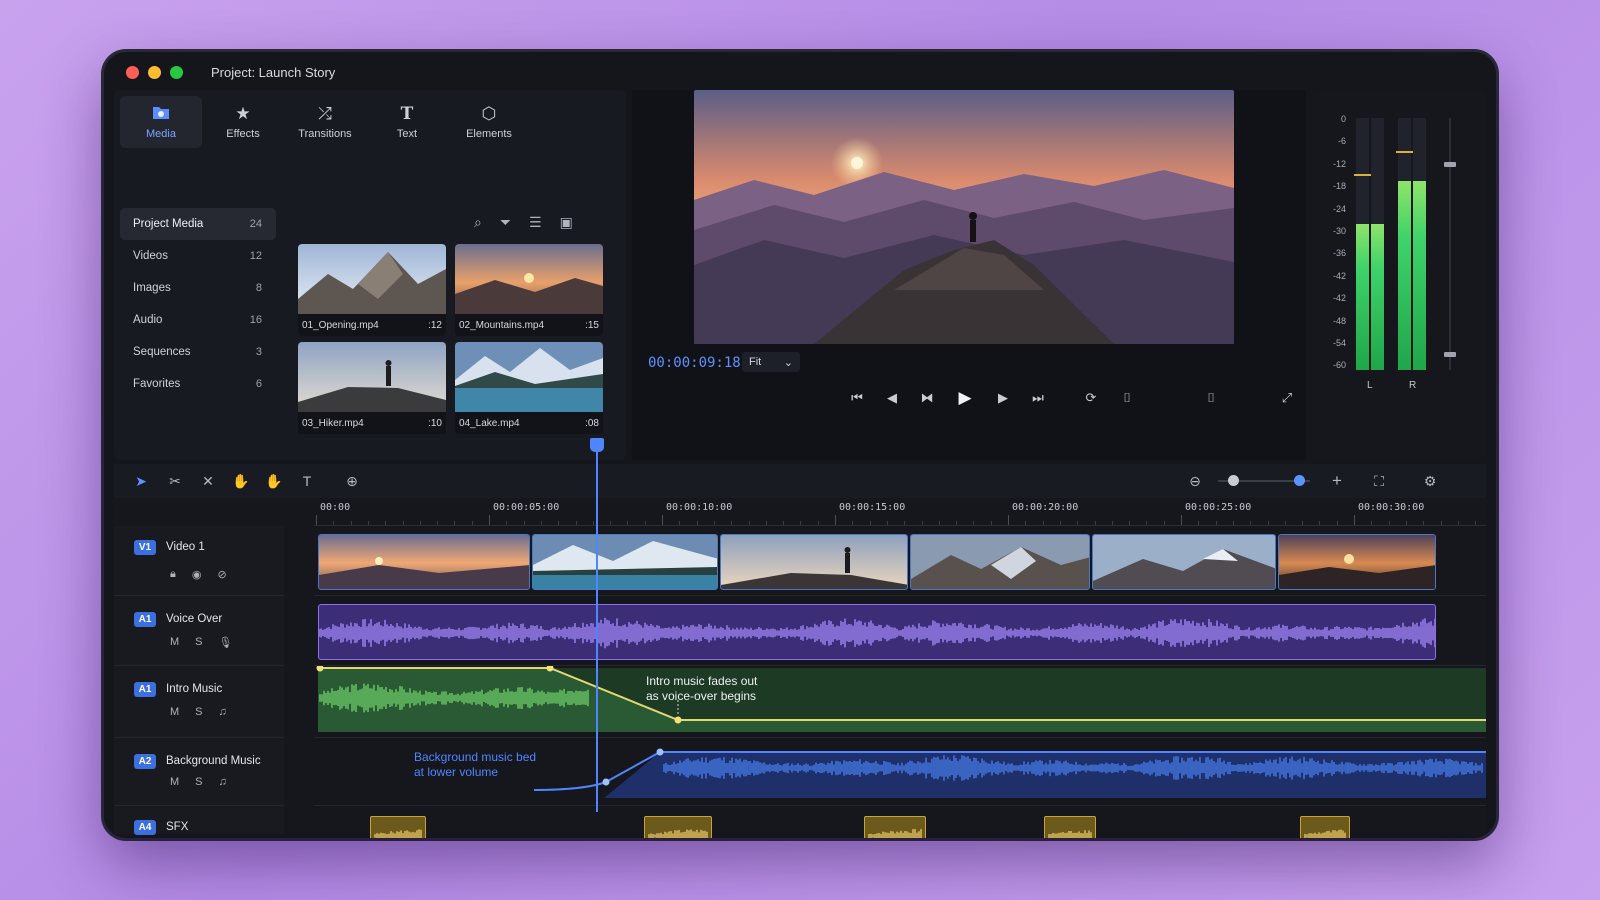 The width and height of the screenshot is (1600, 900). I want to click on category-project-media: Project Media 24, so click(198, 224).